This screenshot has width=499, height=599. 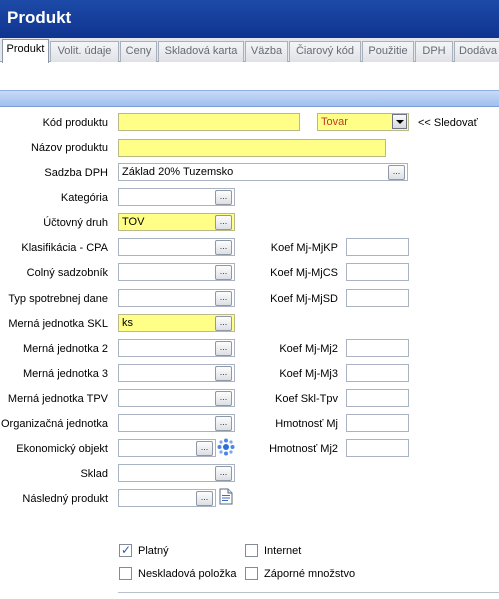 What do you see at coordinates (306, 424) in the screenshot?
I see `label-hmotnost: Hmotnosť Mj` at bounding box center [306, 424].